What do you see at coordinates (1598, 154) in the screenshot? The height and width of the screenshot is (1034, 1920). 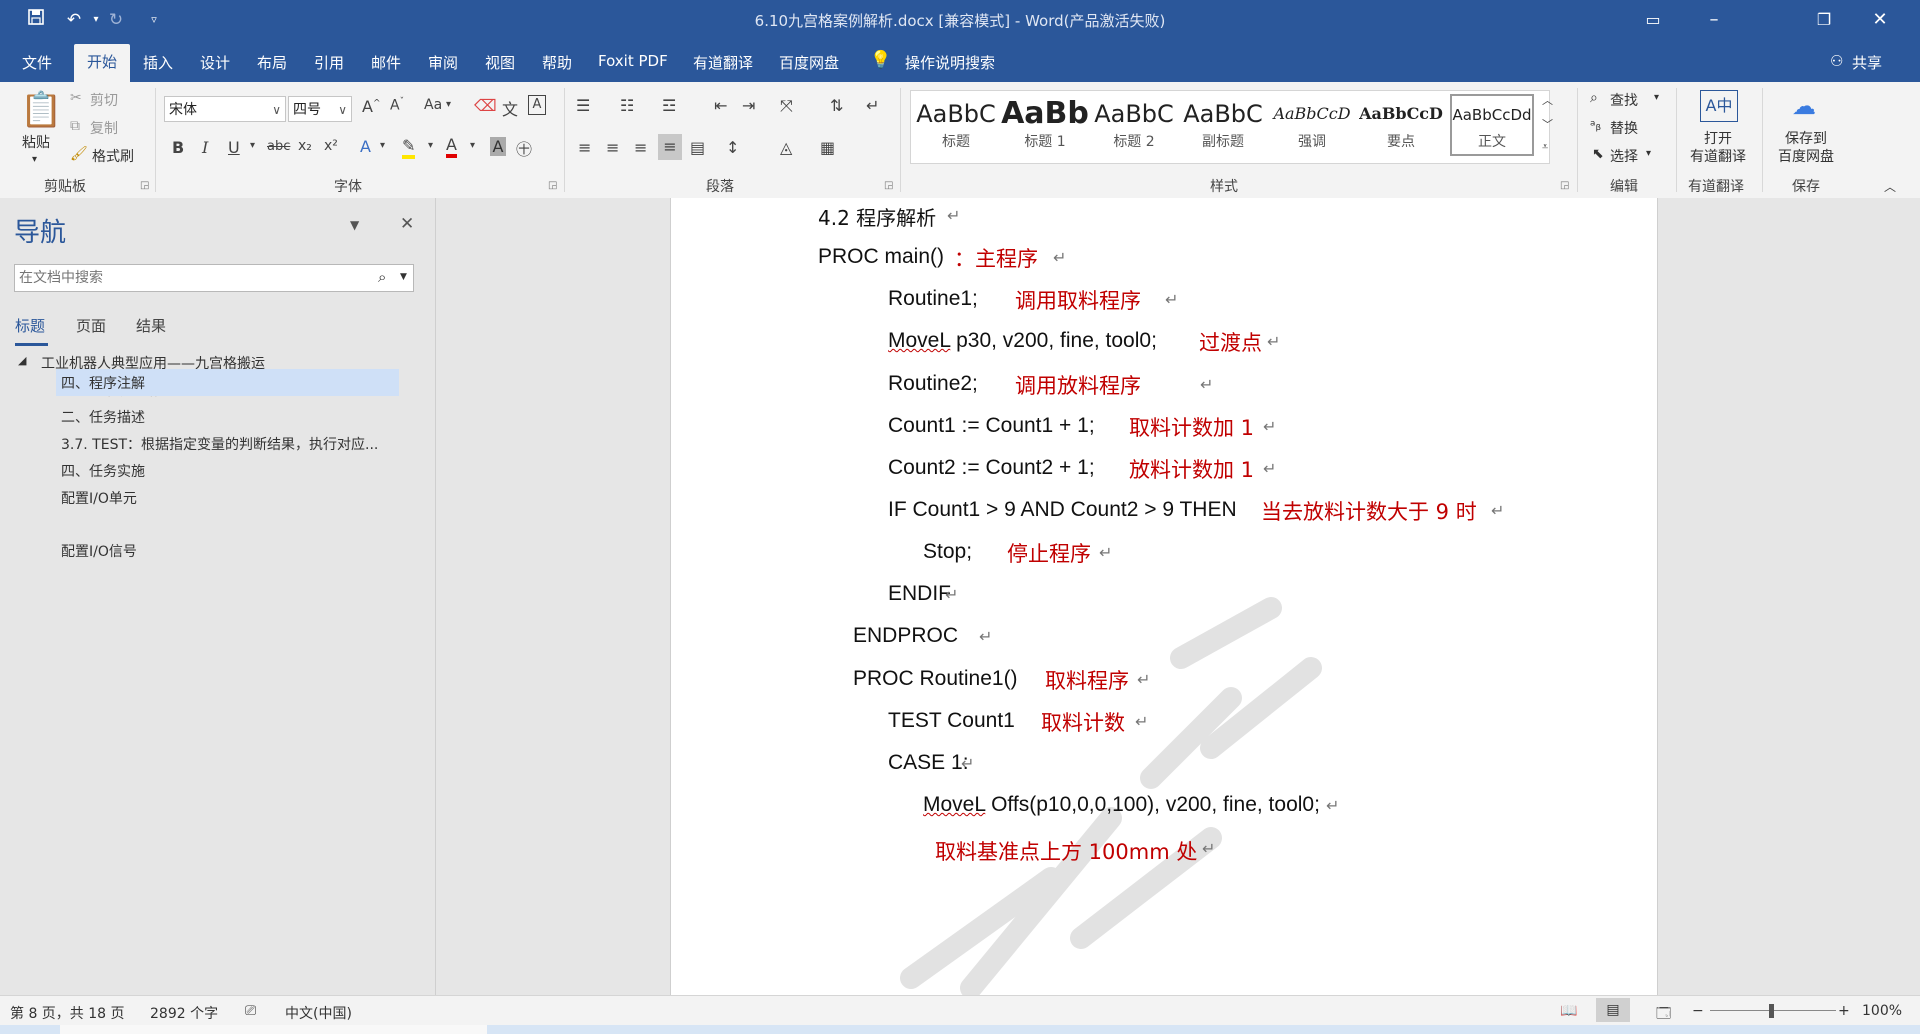 I see `select-icon: ⬉` at bounding box center [1598, 154].